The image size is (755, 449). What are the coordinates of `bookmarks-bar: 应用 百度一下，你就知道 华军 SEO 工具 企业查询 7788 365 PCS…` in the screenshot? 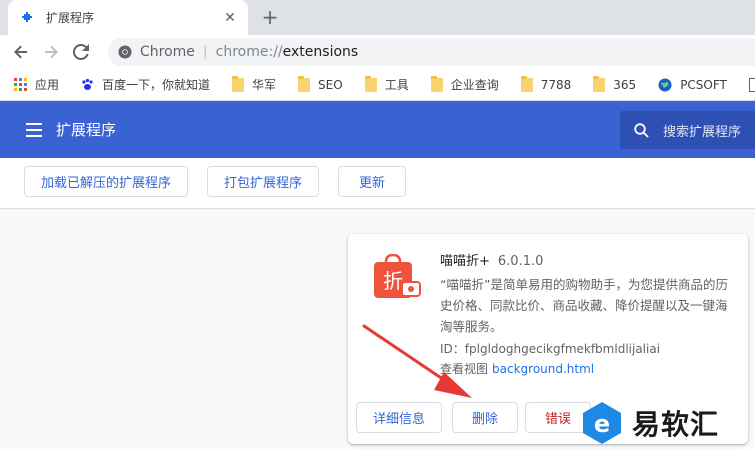 It's located at (377, 85).